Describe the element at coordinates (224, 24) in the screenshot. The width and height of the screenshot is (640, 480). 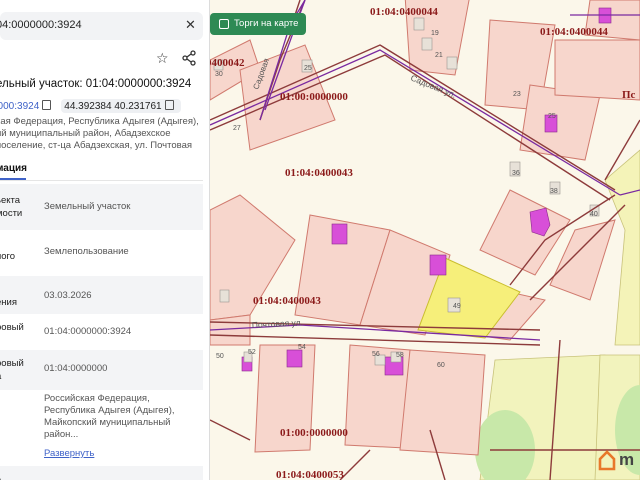
I see `checkbox-icon` at that location.